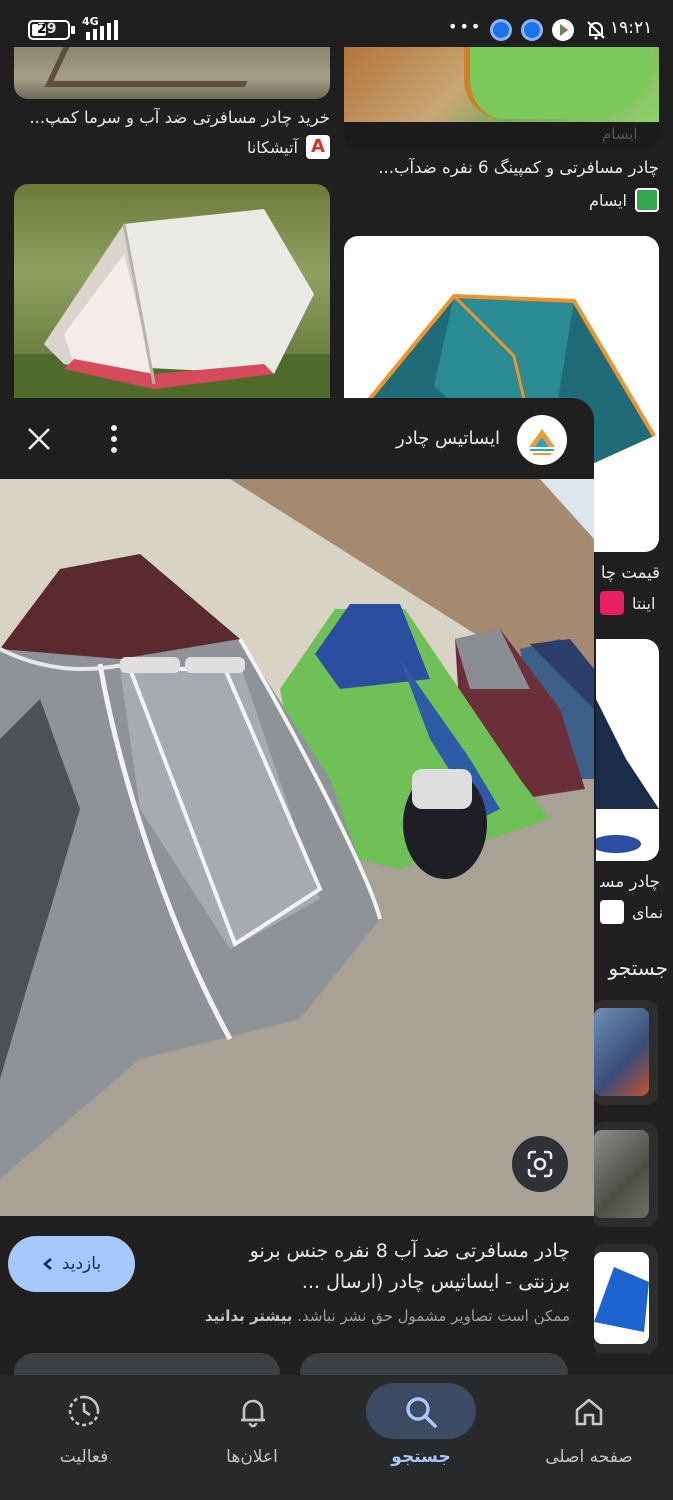  Describe the element at coordinates (589, 1437) in the screenshot. I see `nav-item-home: صفحه اصلی` at that location.